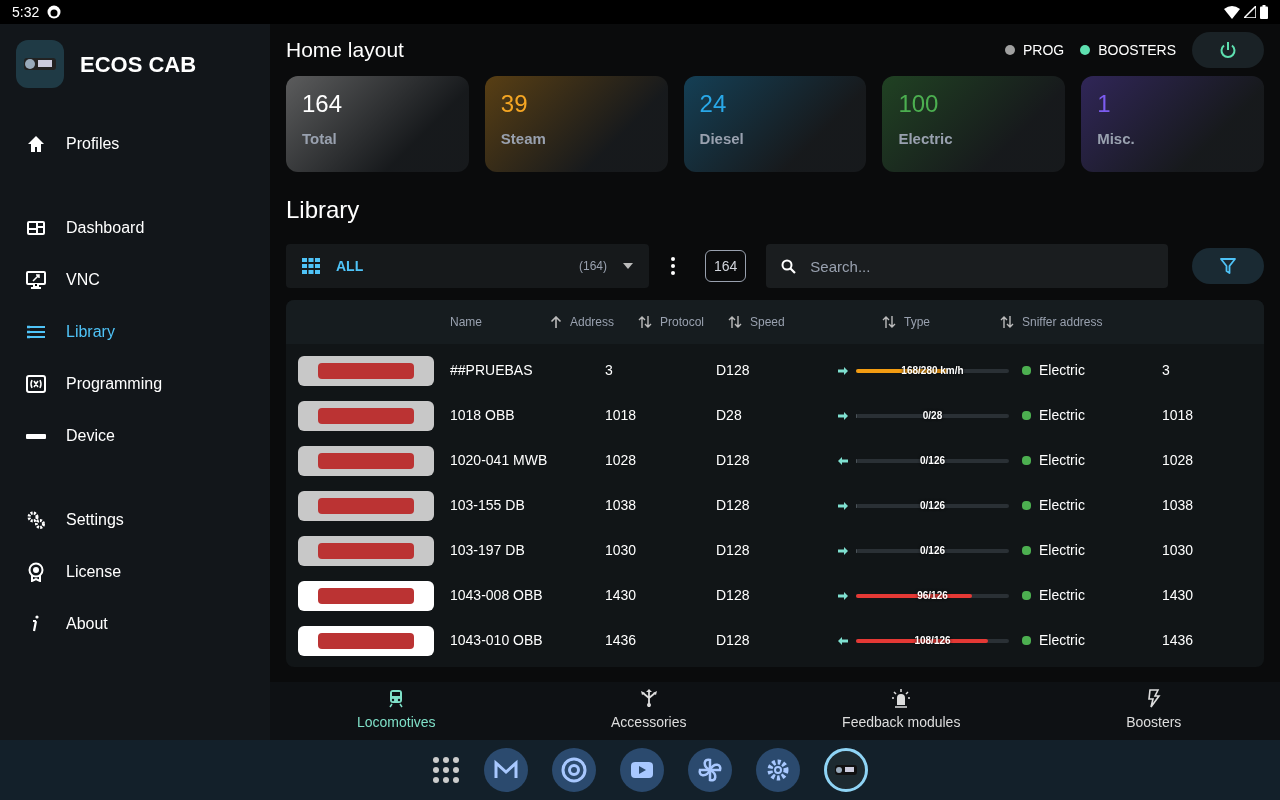  What do you see at coordinates (135, 280) in the screenshot?
I see `sidebar-item: VNC` at bounding box center [135, 280].